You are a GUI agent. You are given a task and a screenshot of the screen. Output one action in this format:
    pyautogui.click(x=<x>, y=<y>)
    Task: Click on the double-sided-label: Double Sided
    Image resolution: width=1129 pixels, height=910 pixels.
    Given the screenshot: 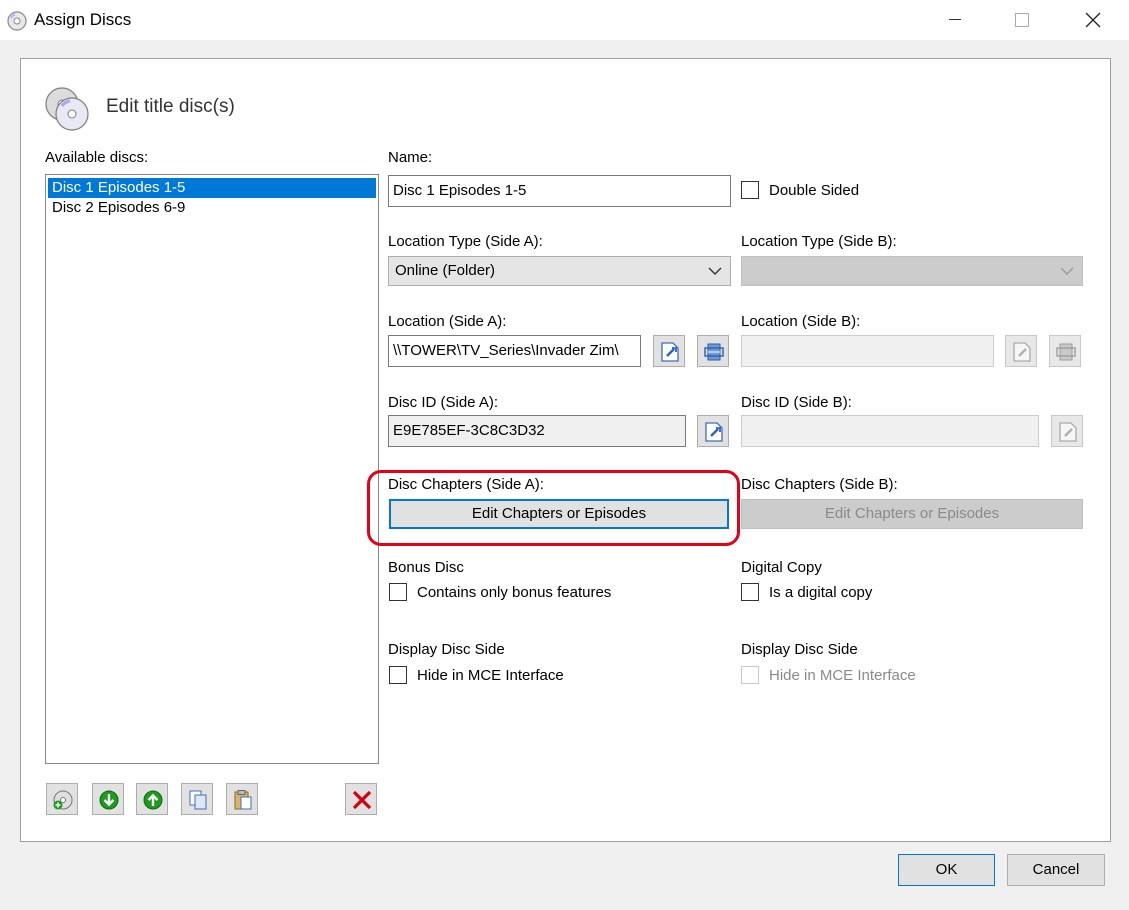 What is the action you would take?
    pyautogui.click(x=814, y=190)
    